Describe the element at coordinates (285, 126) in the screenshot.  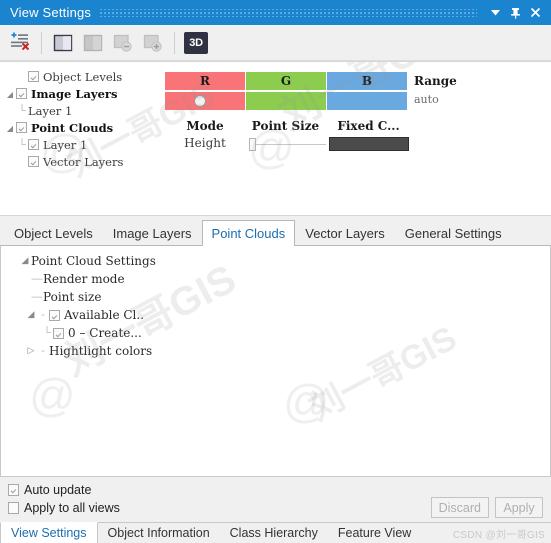
I see `point-size-label: Point Size` at that location.